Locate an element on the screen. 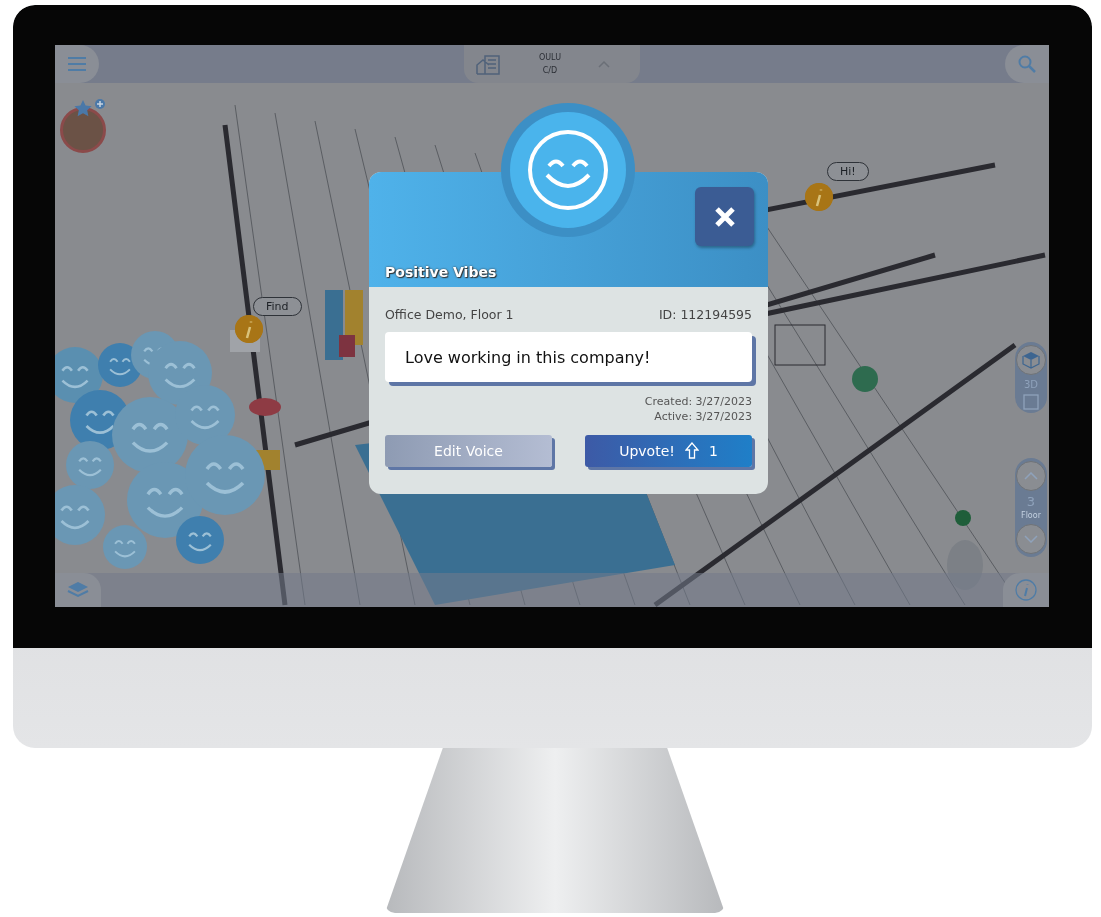 This screenshot has height=917, width=1101. active-date: Active: 3/27/2023 is located at coordinates (703, 417).